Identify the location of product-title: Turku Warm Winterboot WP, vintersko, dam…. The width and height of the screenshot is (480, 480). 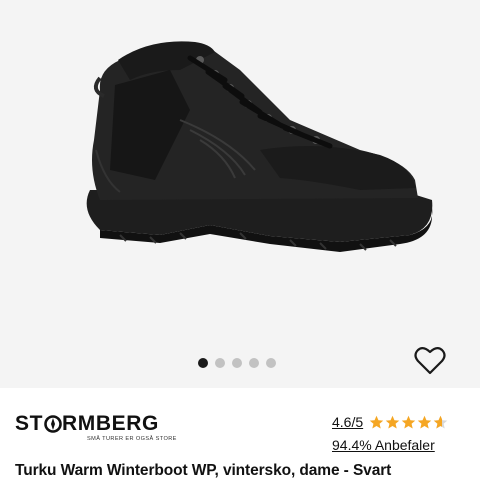
(203, 470).